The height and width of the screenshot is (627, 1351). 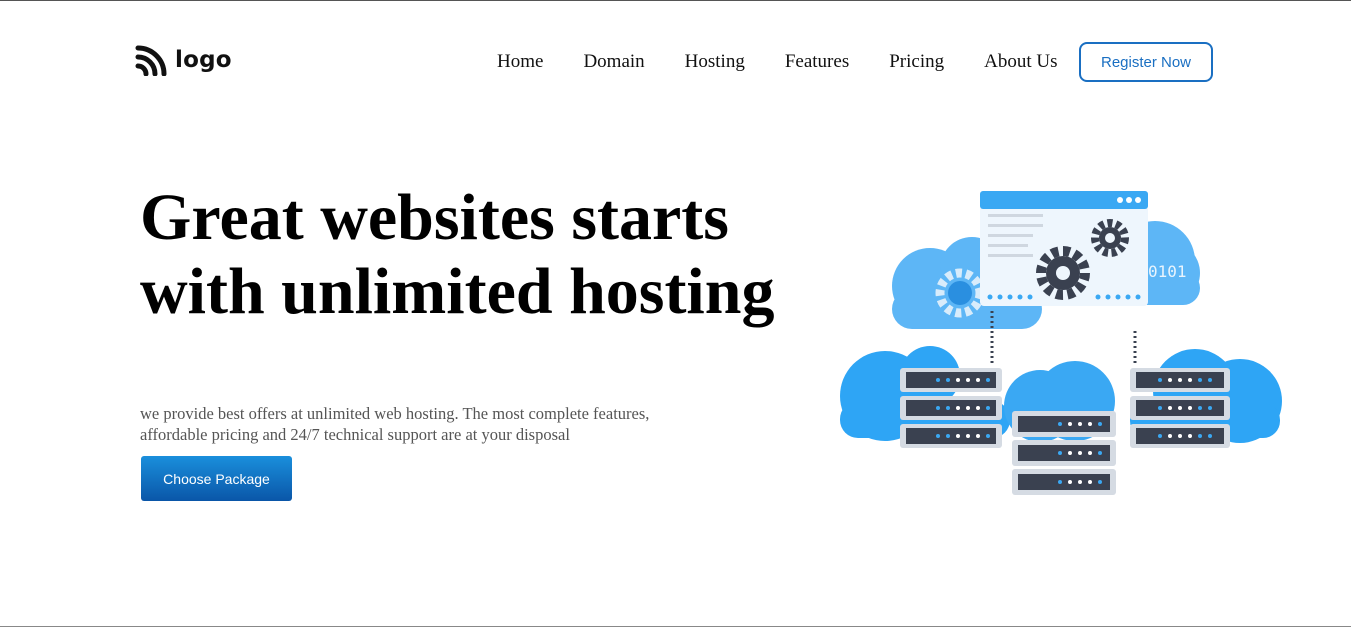 I want to click on nav-domain: Domain, so click(x=613, y=62).